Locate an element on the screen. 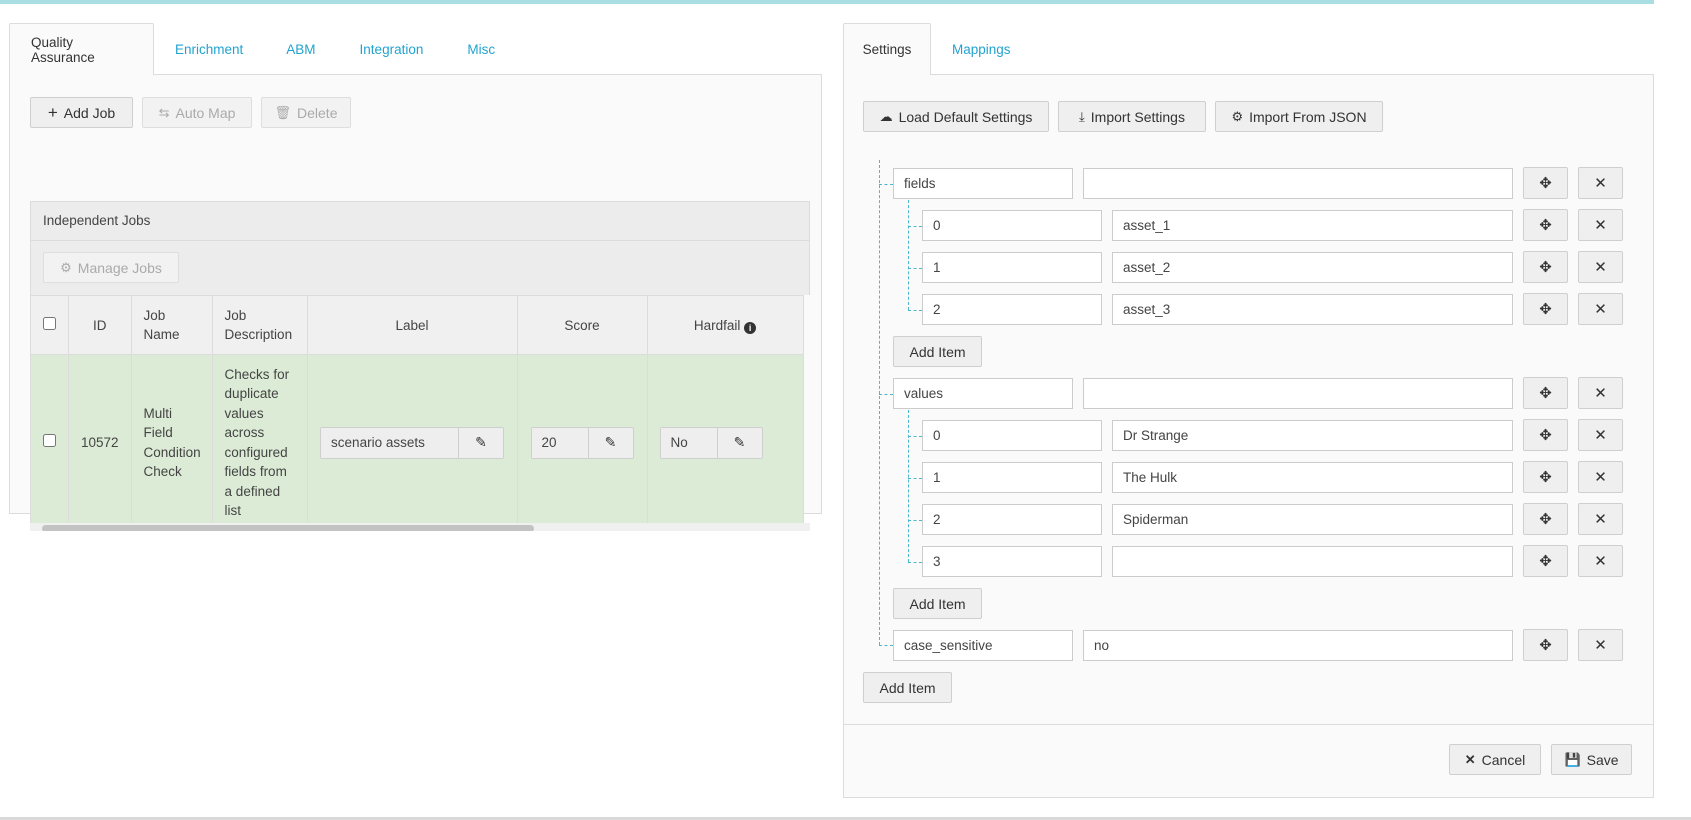 The image size is (1691, 820). select-all-cell is located at coordinates (49, 325).